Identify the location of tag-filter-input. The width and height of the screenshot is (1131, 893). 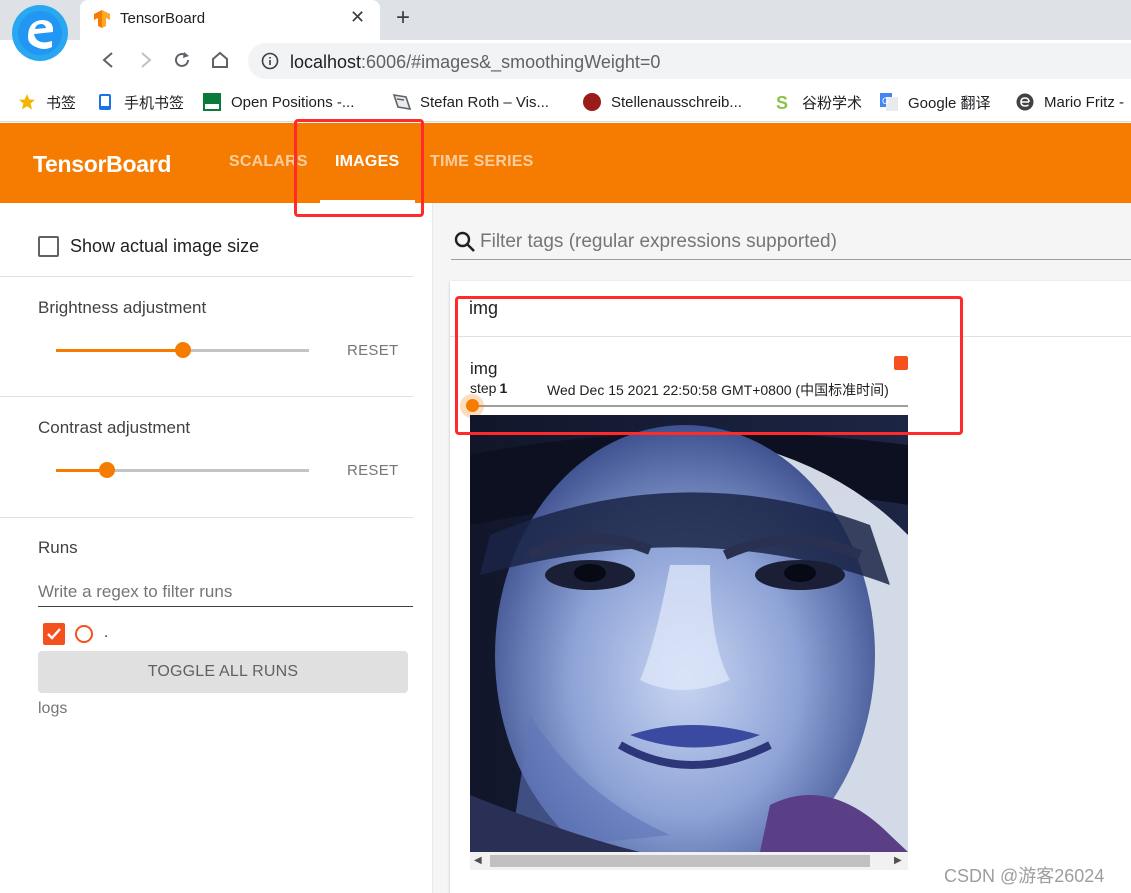
(800, 242).